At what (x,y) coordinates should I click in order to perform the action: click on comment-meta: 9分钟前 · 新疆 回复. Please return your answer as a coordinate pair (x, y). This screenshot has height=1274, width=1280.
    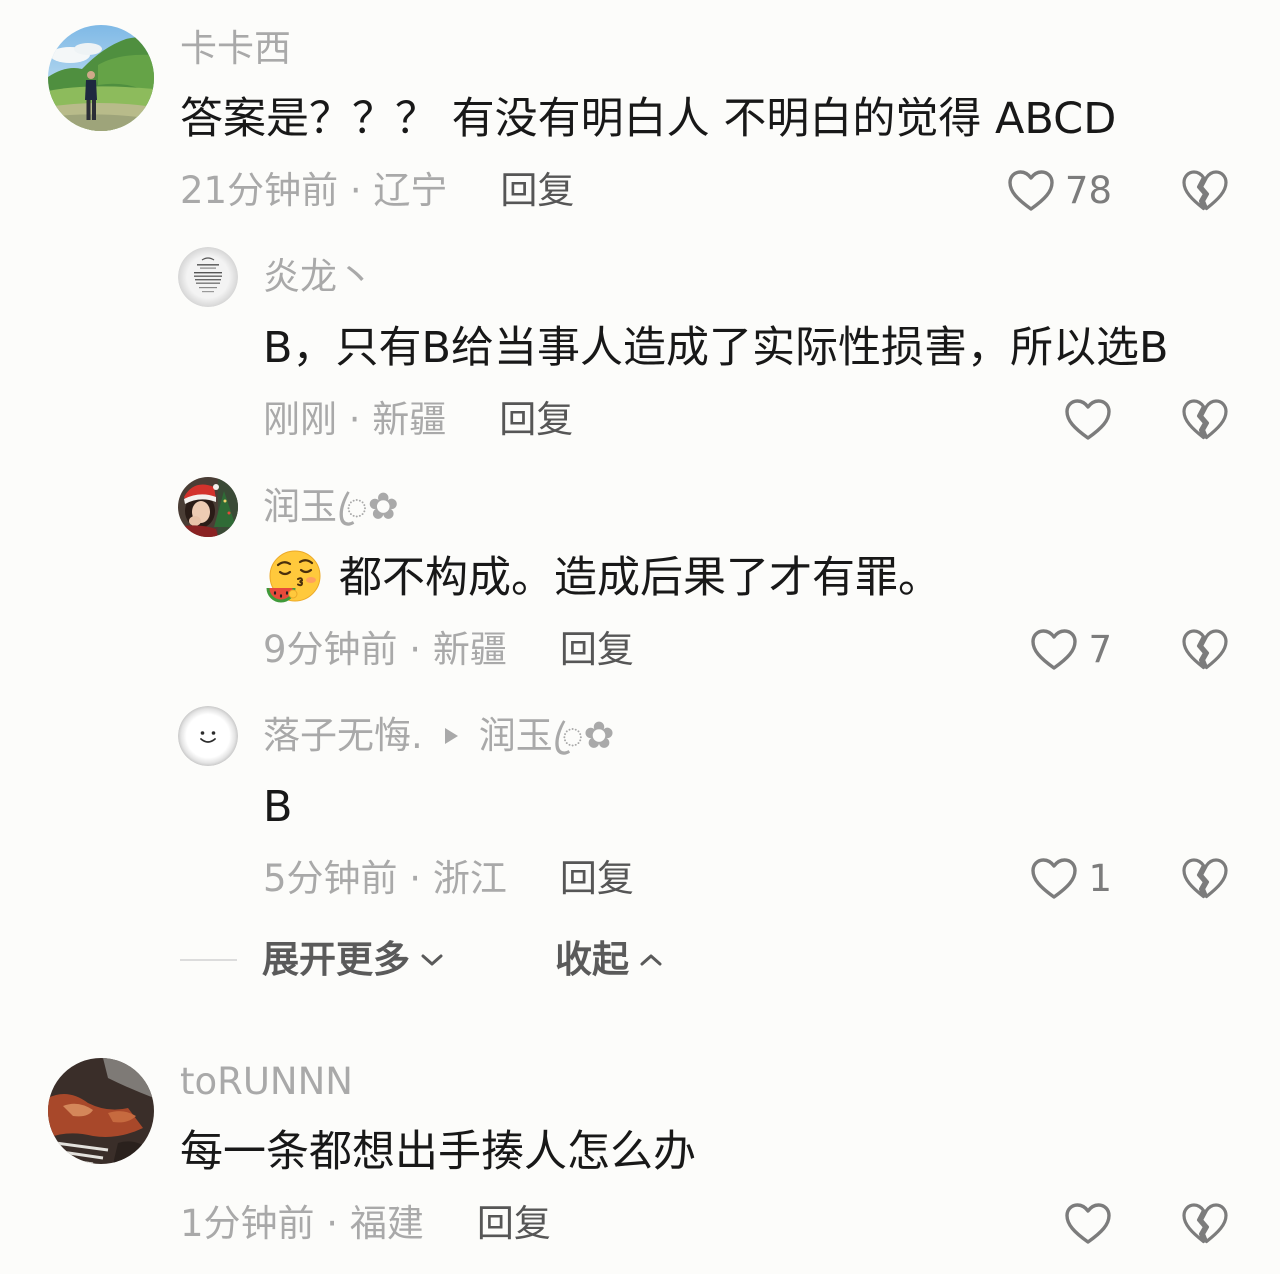
    Looking at the image, I should click on (448, 650).